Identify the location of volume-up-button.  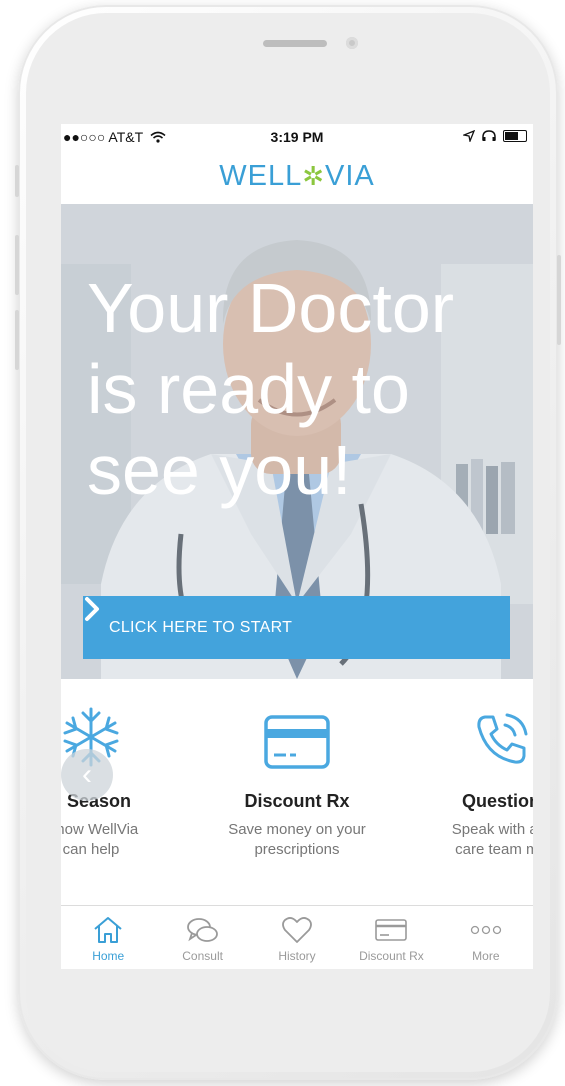
(17, 265).